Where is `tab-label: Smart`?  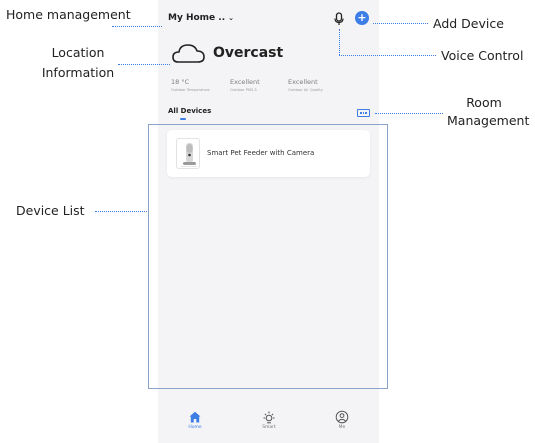 tab-label: Smart is located at coordinates (269, 427).